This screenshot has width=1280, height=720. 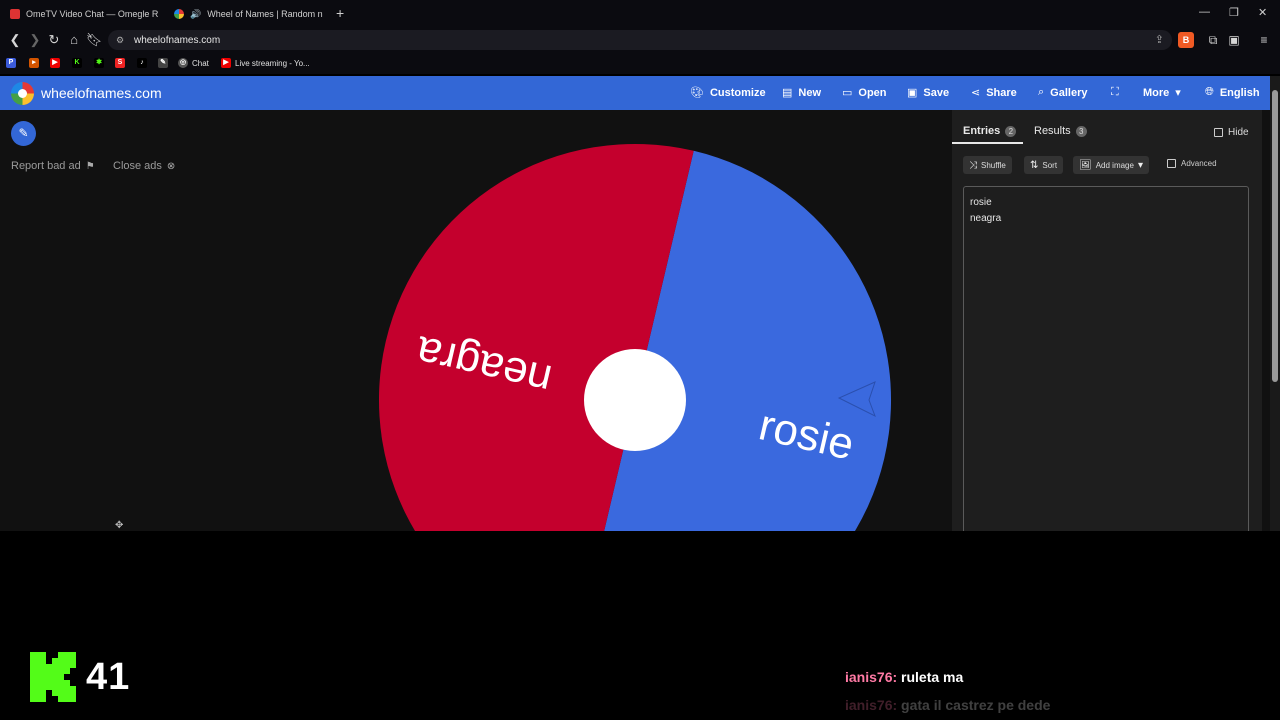 I want to click on share-icon: ⋖, so click(x=976, y=93).